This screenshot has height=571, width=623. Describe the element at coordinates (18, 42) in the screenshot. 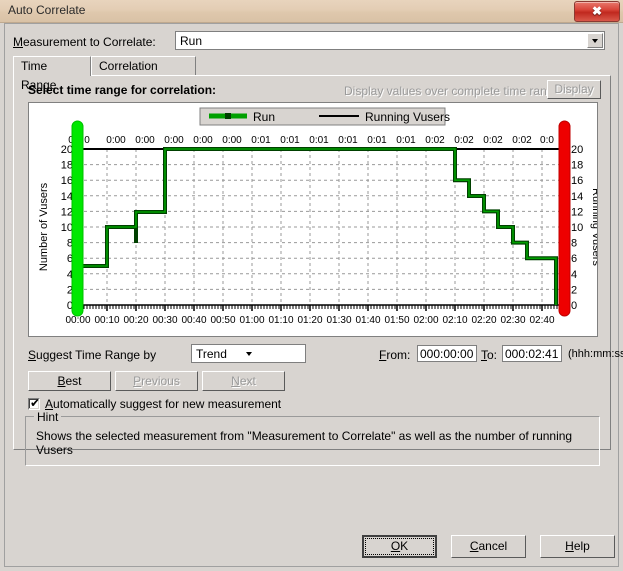

I see `measurement-label-accel: M` at that location.